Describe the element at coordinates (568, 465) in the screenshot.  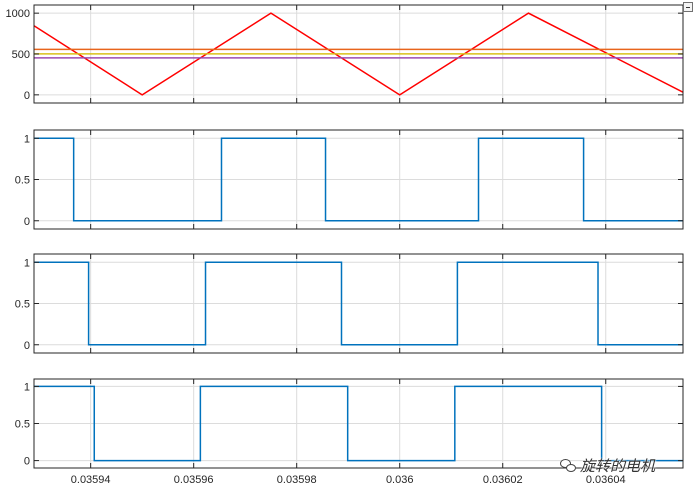
I see `wechat-icon` at that location.